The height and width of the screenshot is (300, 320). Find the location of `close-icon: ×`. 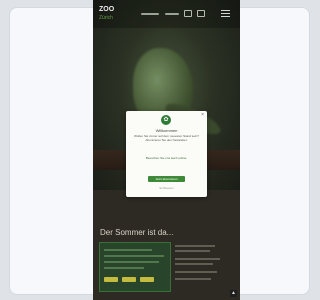

close-icon: × is located at coordinates (202, 115).